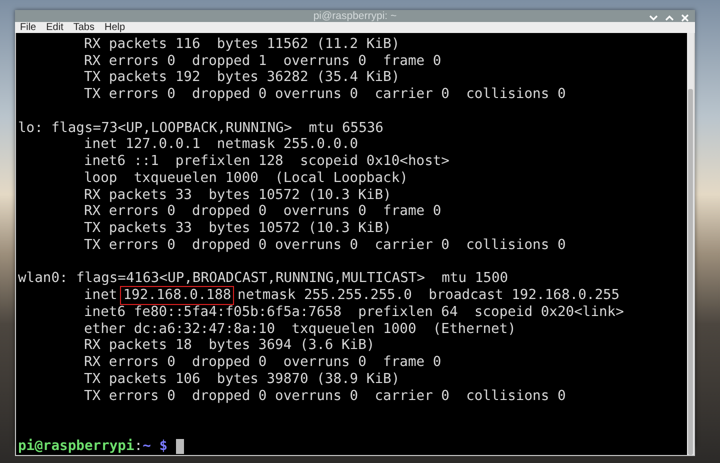  What do you see at coordinates (237, 195) in the screenshot?
I see `terminal-line: RX packets 33 bytes 10572 (10.3 KiB)` at bounding box center [237, 195].